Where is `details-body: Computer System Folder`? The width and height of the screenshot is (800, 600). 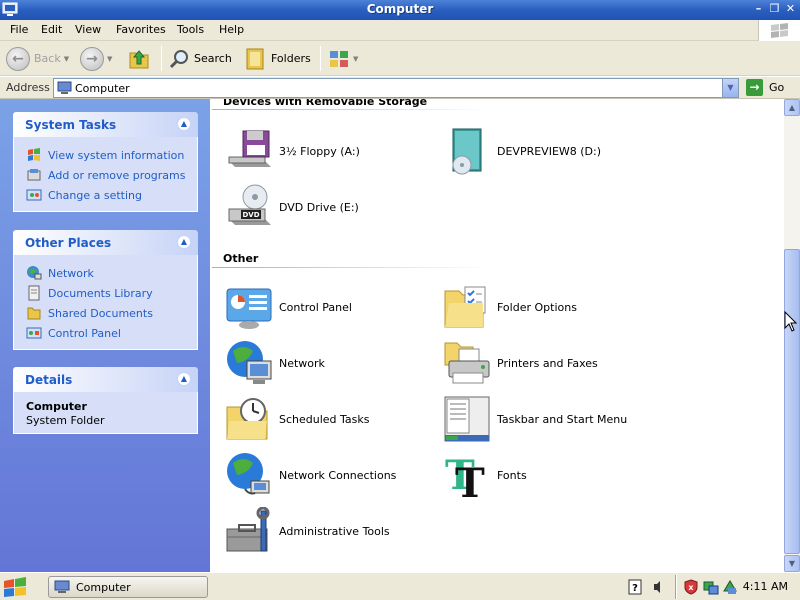
details-body: Computer System Folder is located at coordinates (105, 413).